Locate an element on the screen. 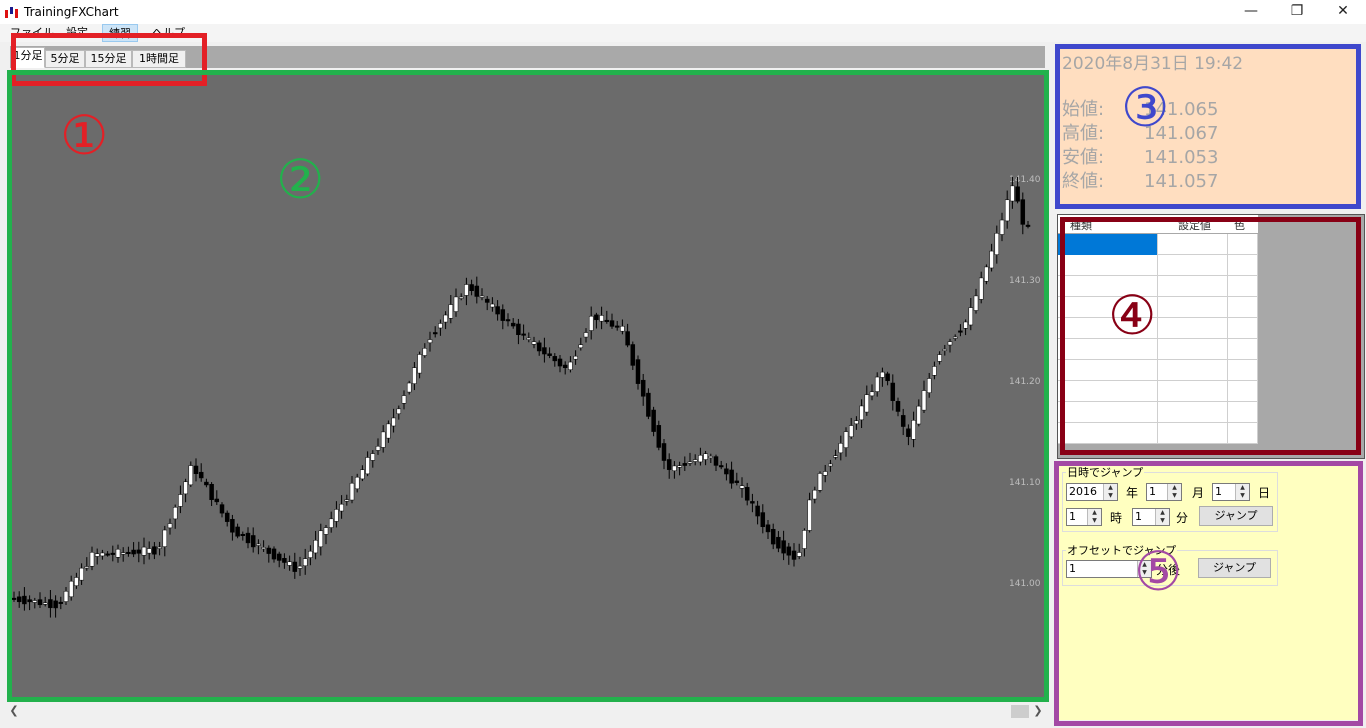  callout-number-2: ② is located at coordinates (300, 179).